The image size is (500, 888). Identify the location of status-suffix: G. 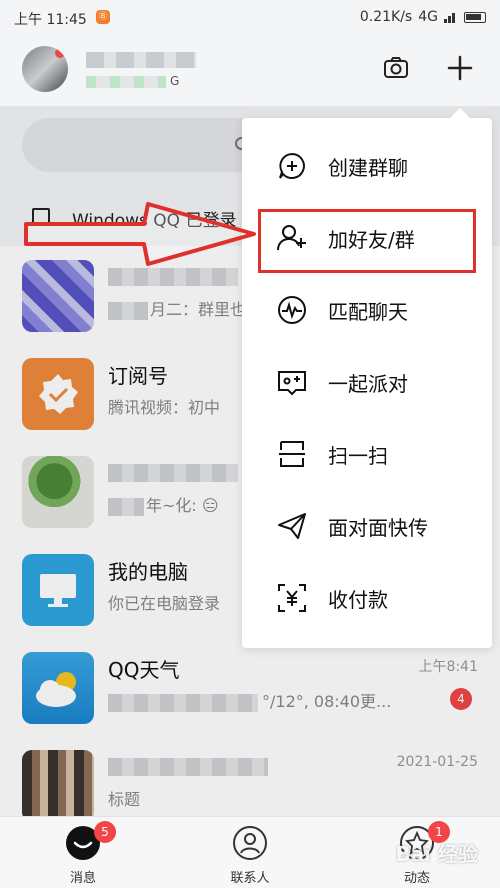
(175, 81).